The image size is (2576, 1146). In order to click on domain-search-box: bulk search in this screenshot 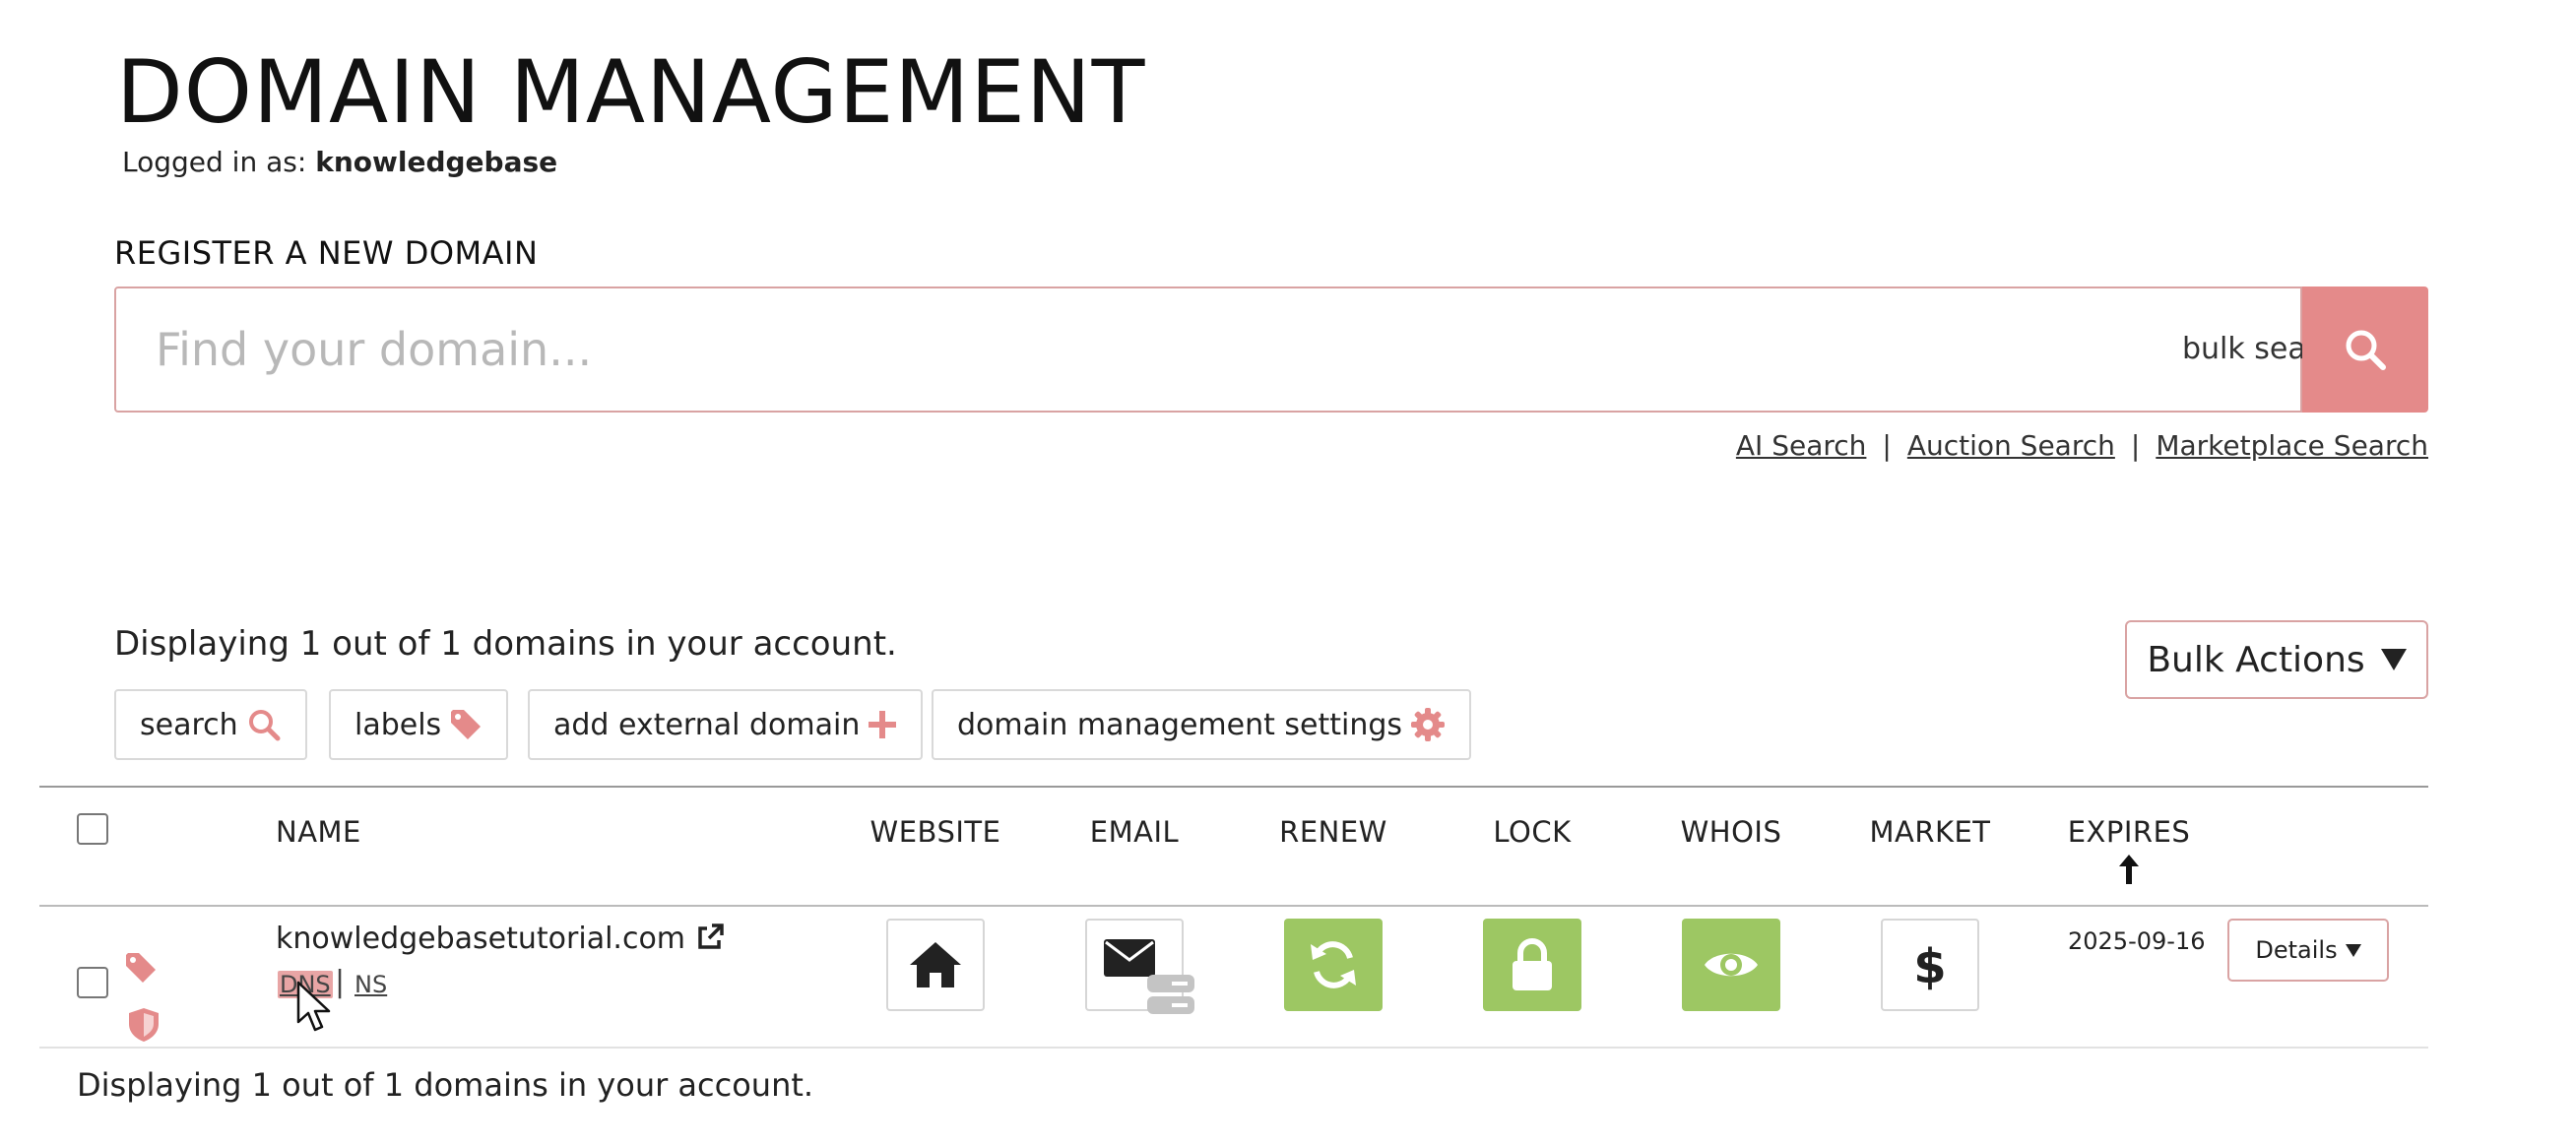, I will do `click(1252, 350)`.